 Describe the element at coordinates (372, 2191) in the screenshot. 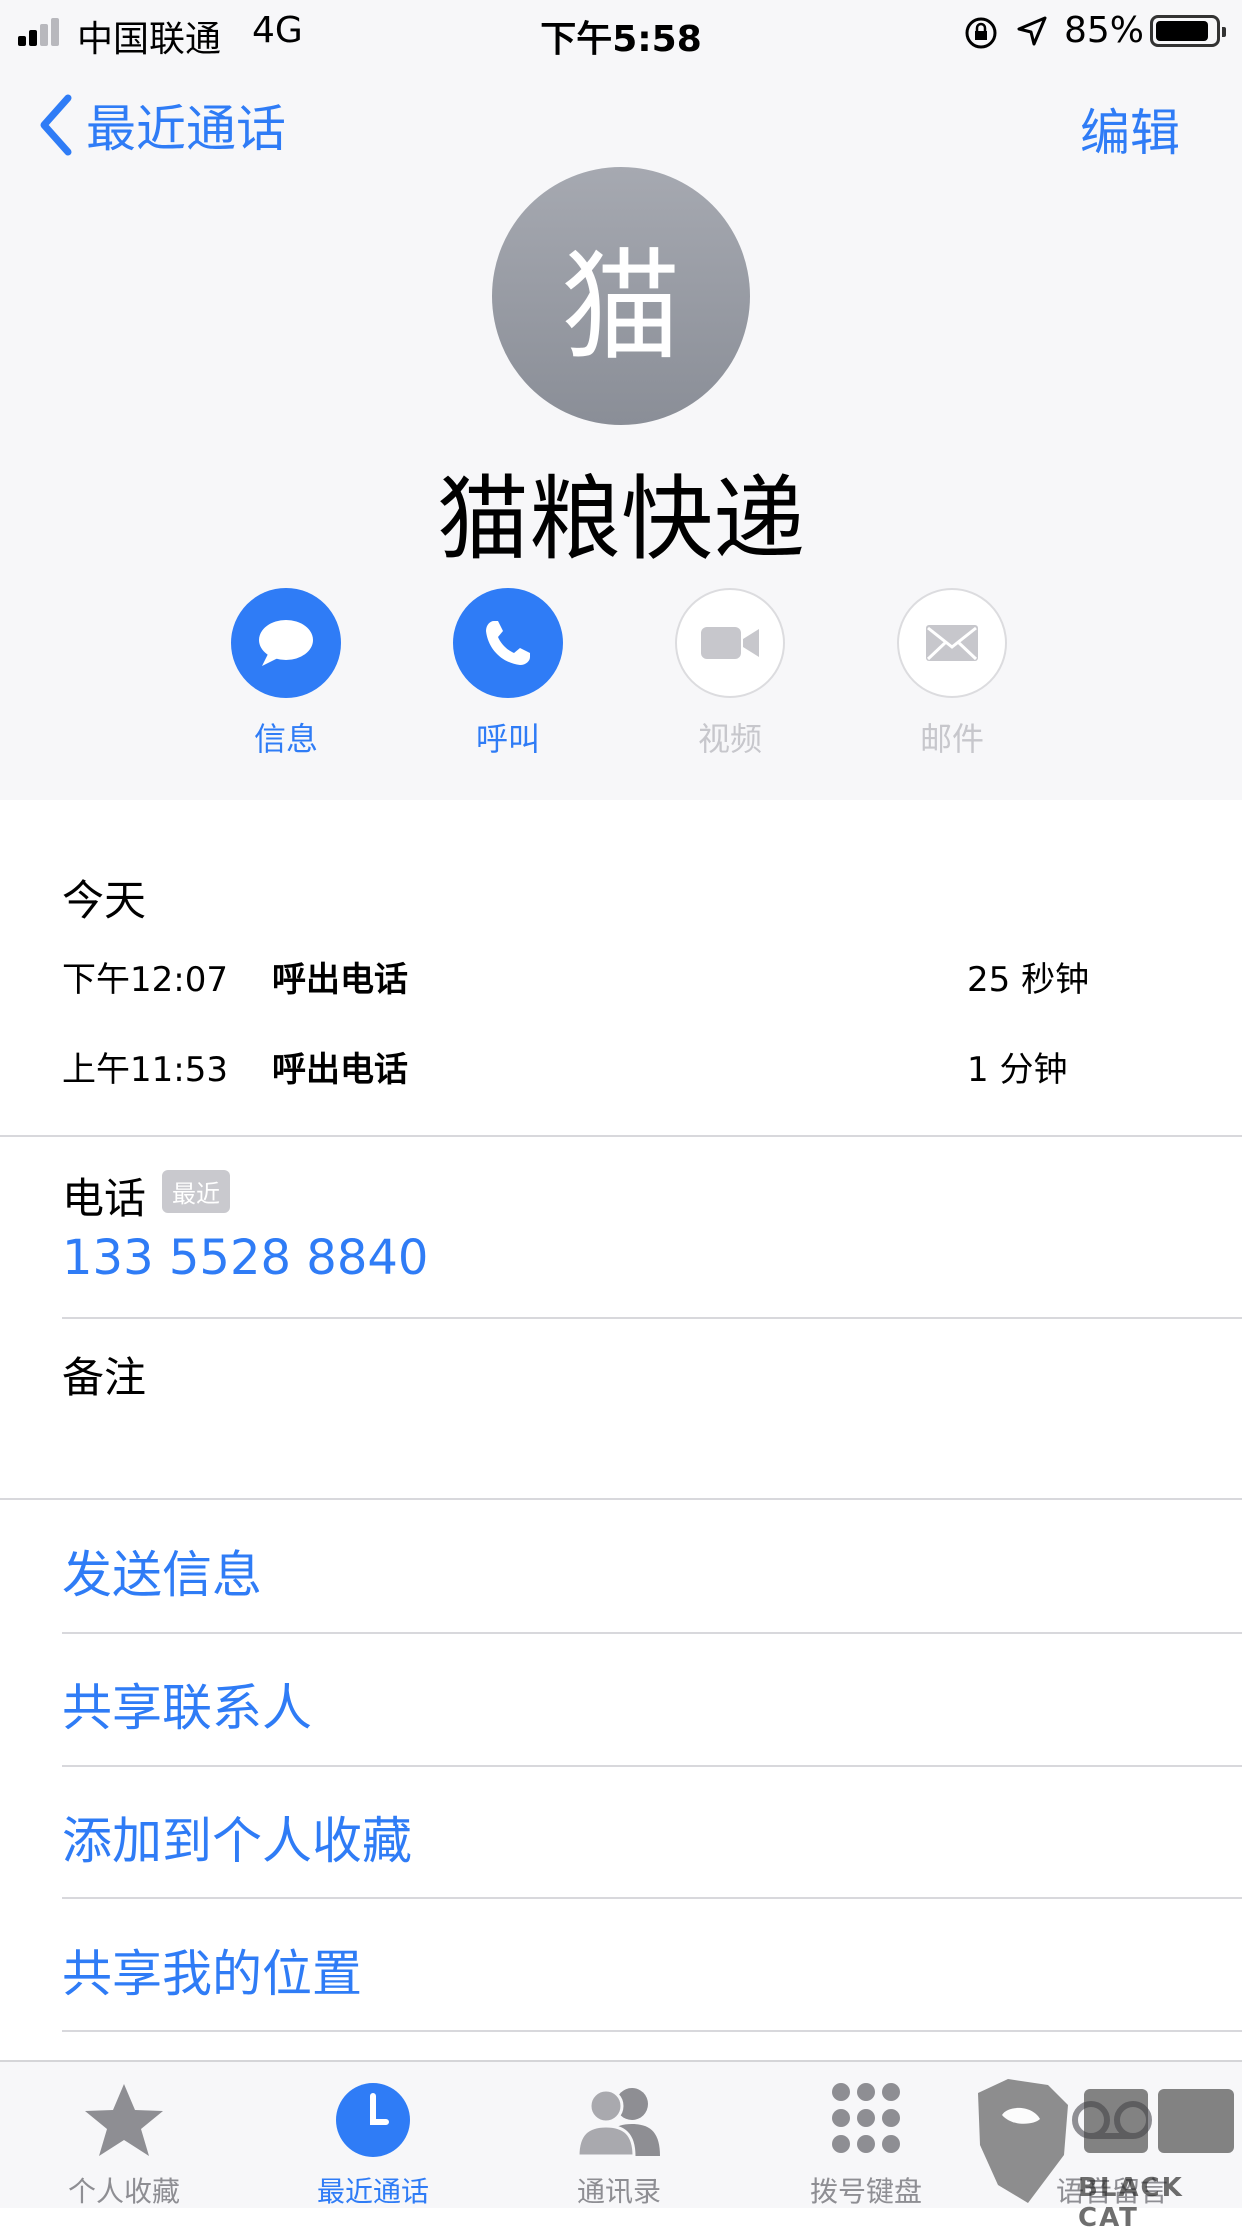

I see `tab-label: 最近通话` at that location.